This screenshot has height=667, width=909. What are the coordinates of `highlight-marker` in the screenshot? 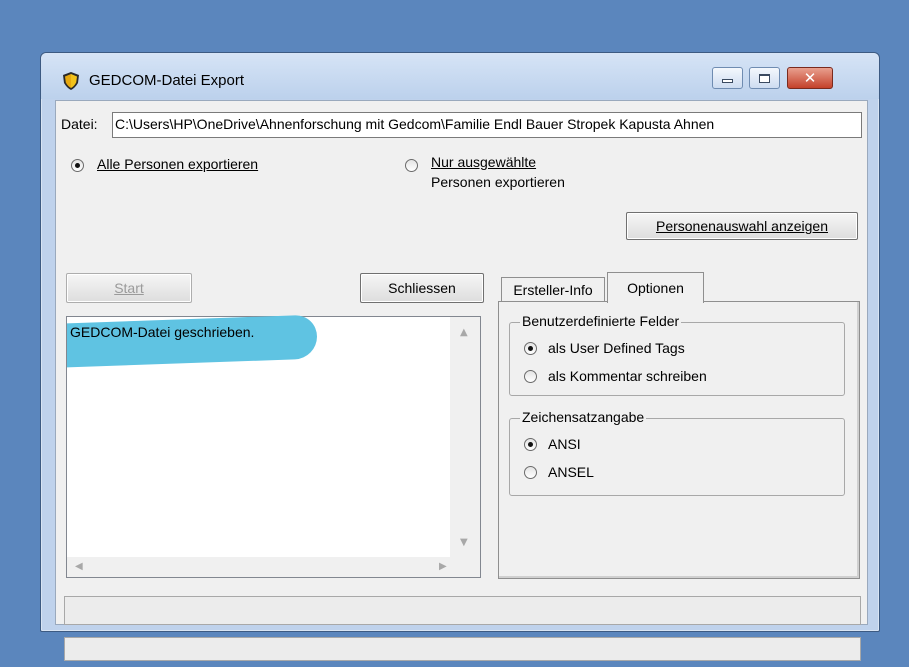 It's located at (192, 341).